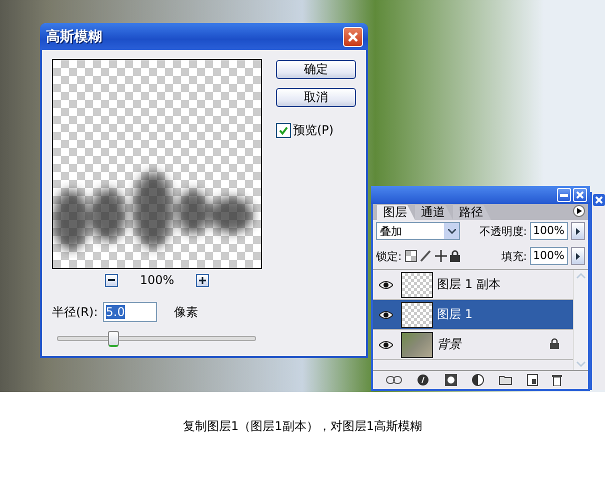 The width and height of the screenshot is (605, 482). I want to click on move-icon, so click(440, 256).